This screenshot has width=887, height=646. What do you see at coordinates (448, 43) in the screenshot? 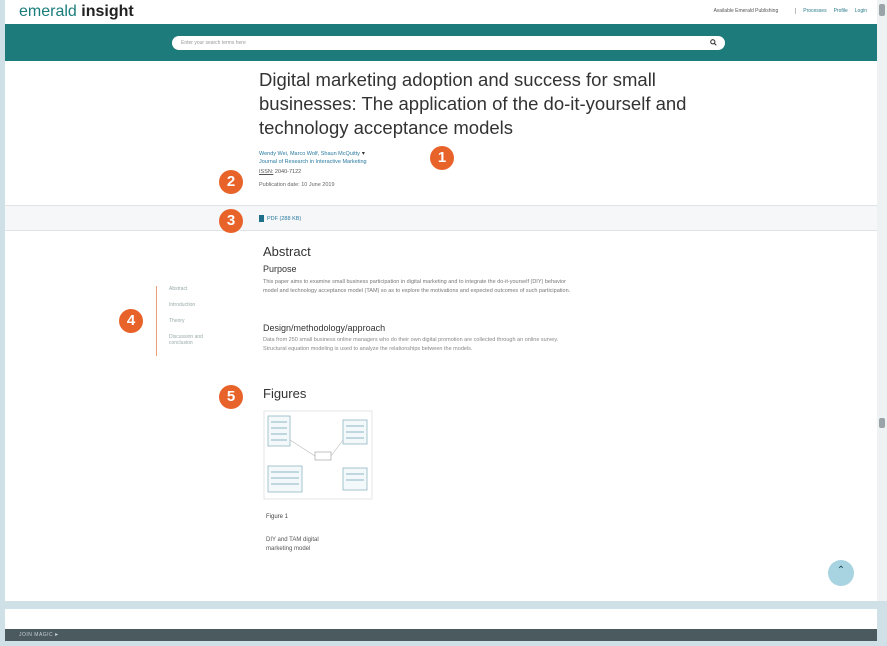
I see `search-input: Enter your search terms here` at bounding box center [448, 43].